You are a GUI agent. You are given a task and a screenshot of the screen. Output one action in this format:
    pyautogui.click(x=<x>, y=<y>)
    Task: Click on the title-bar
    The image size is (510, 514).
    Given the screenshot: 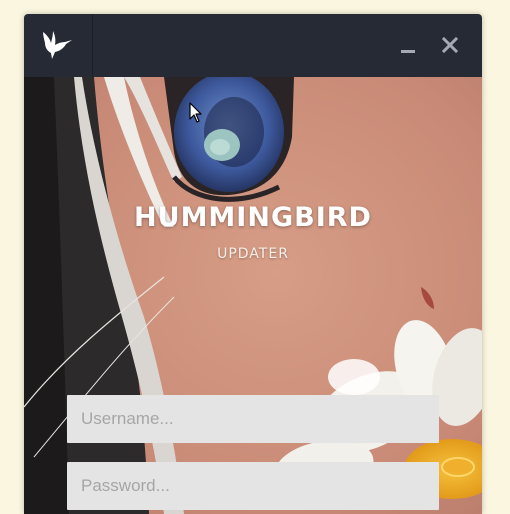 What is the action you would take?
    pyautogui.click(x=253, y=45)
    